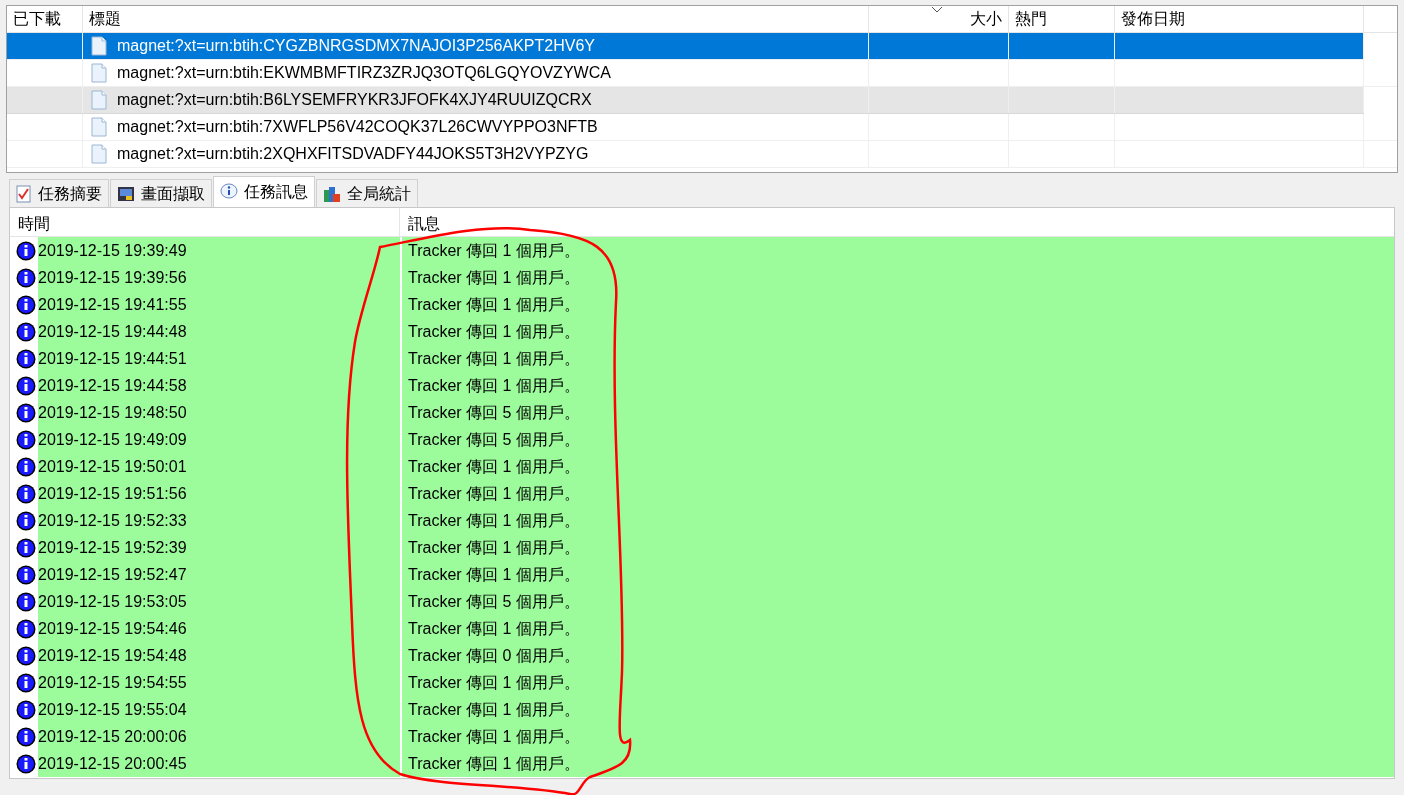 The height and width of the screenshot is (795, 1404). I want to click on log-time: 2019-12-15 19:51:56, so click(219, 493).